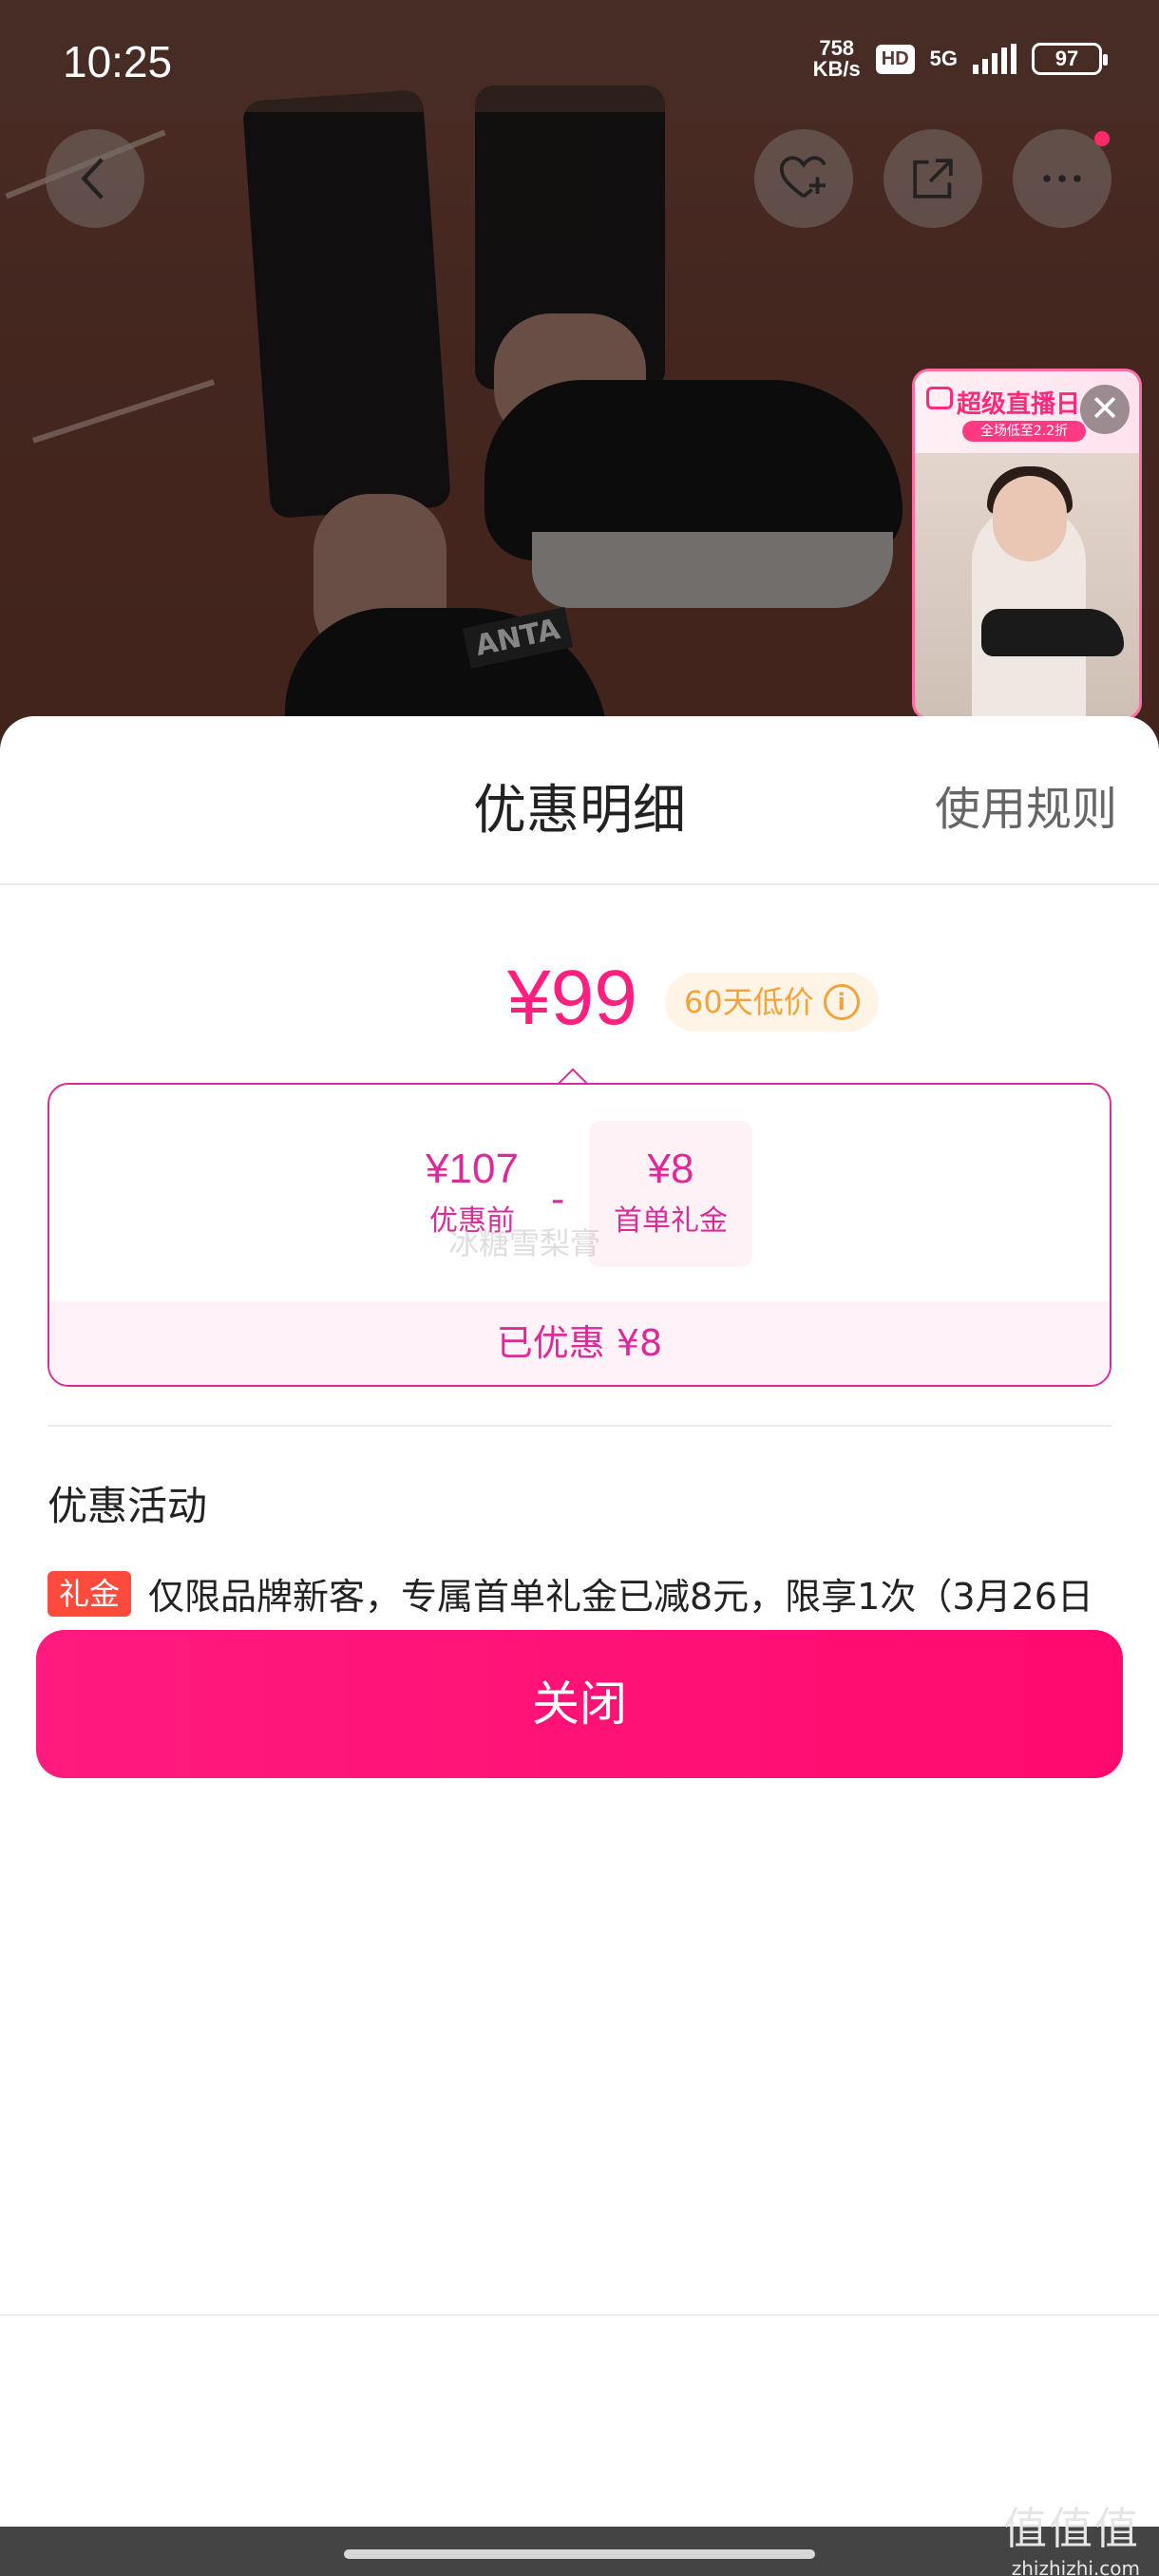 This screenshot has width=1159, height=2576. Describe the element at coordinates (558, 1200) in the screenshot. I see `minus-operator: -` at that location.